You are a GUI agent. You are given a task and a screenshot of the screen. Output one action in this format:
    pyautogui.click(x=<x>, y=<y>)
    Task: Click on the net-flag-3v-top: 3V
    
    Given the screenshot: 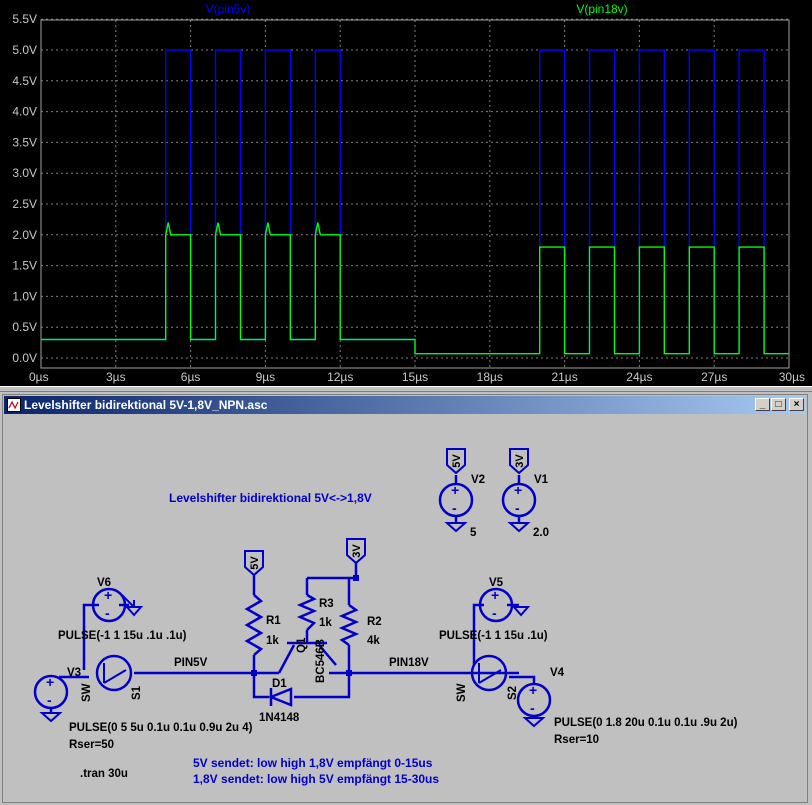 What is the action you would take?
    pyautogui.click(x=519, y=461)
    